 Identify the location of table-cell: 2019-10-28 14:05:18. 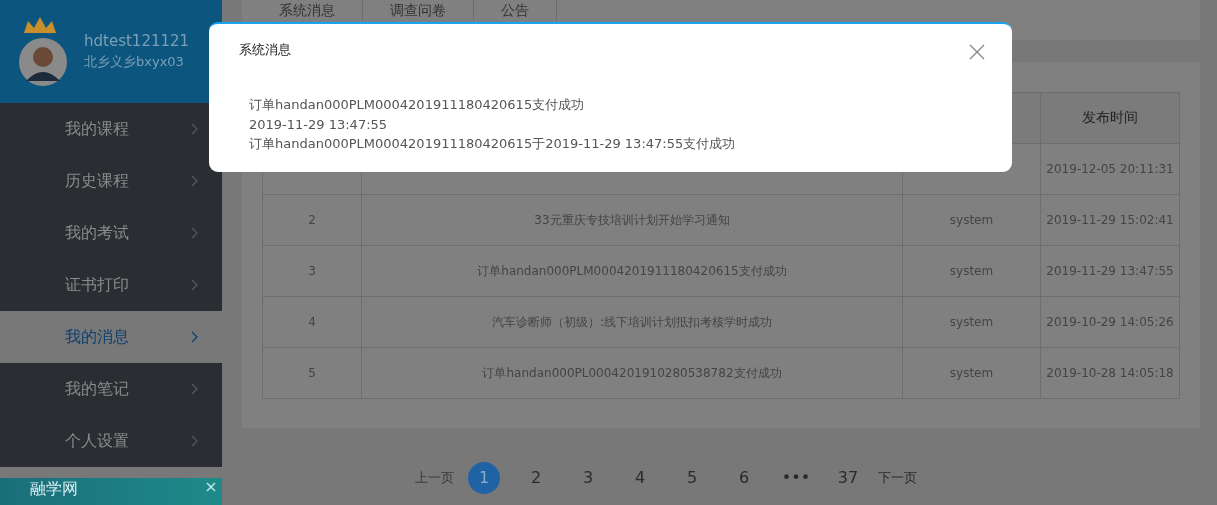
(1110, 373).